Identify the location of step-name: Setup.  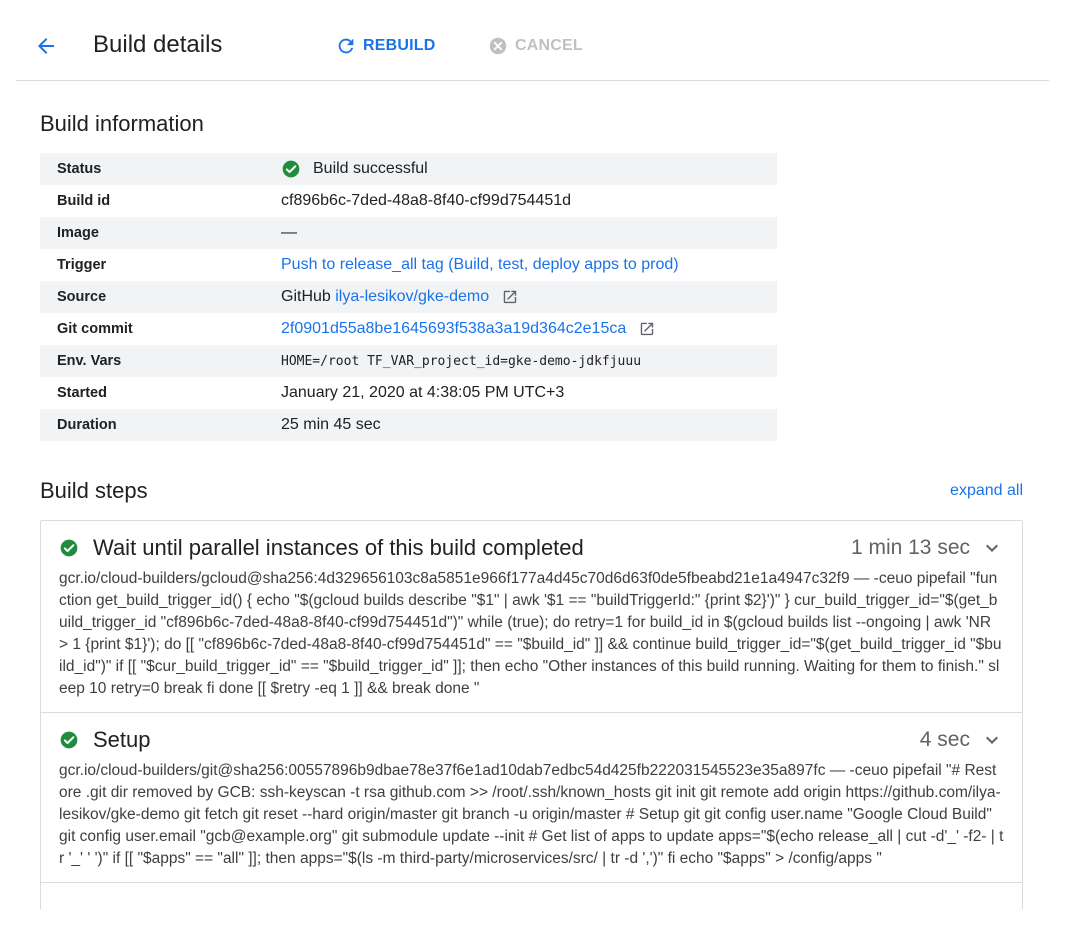
(122, 739).